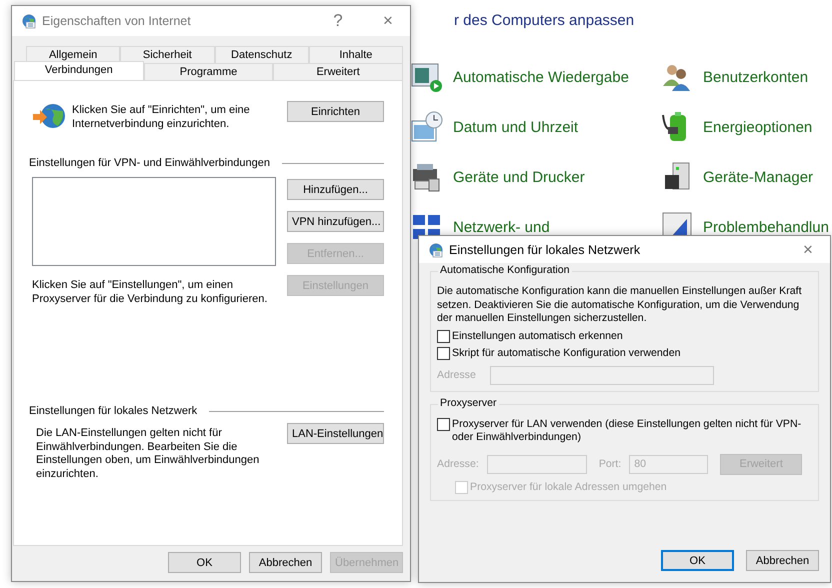 This screenshot has height=588, width=832. What do you see at coordinates (766, 227) in the screenshot?
I see `control-panel-link: Problembehandlun` at bounding box center [766, 227].